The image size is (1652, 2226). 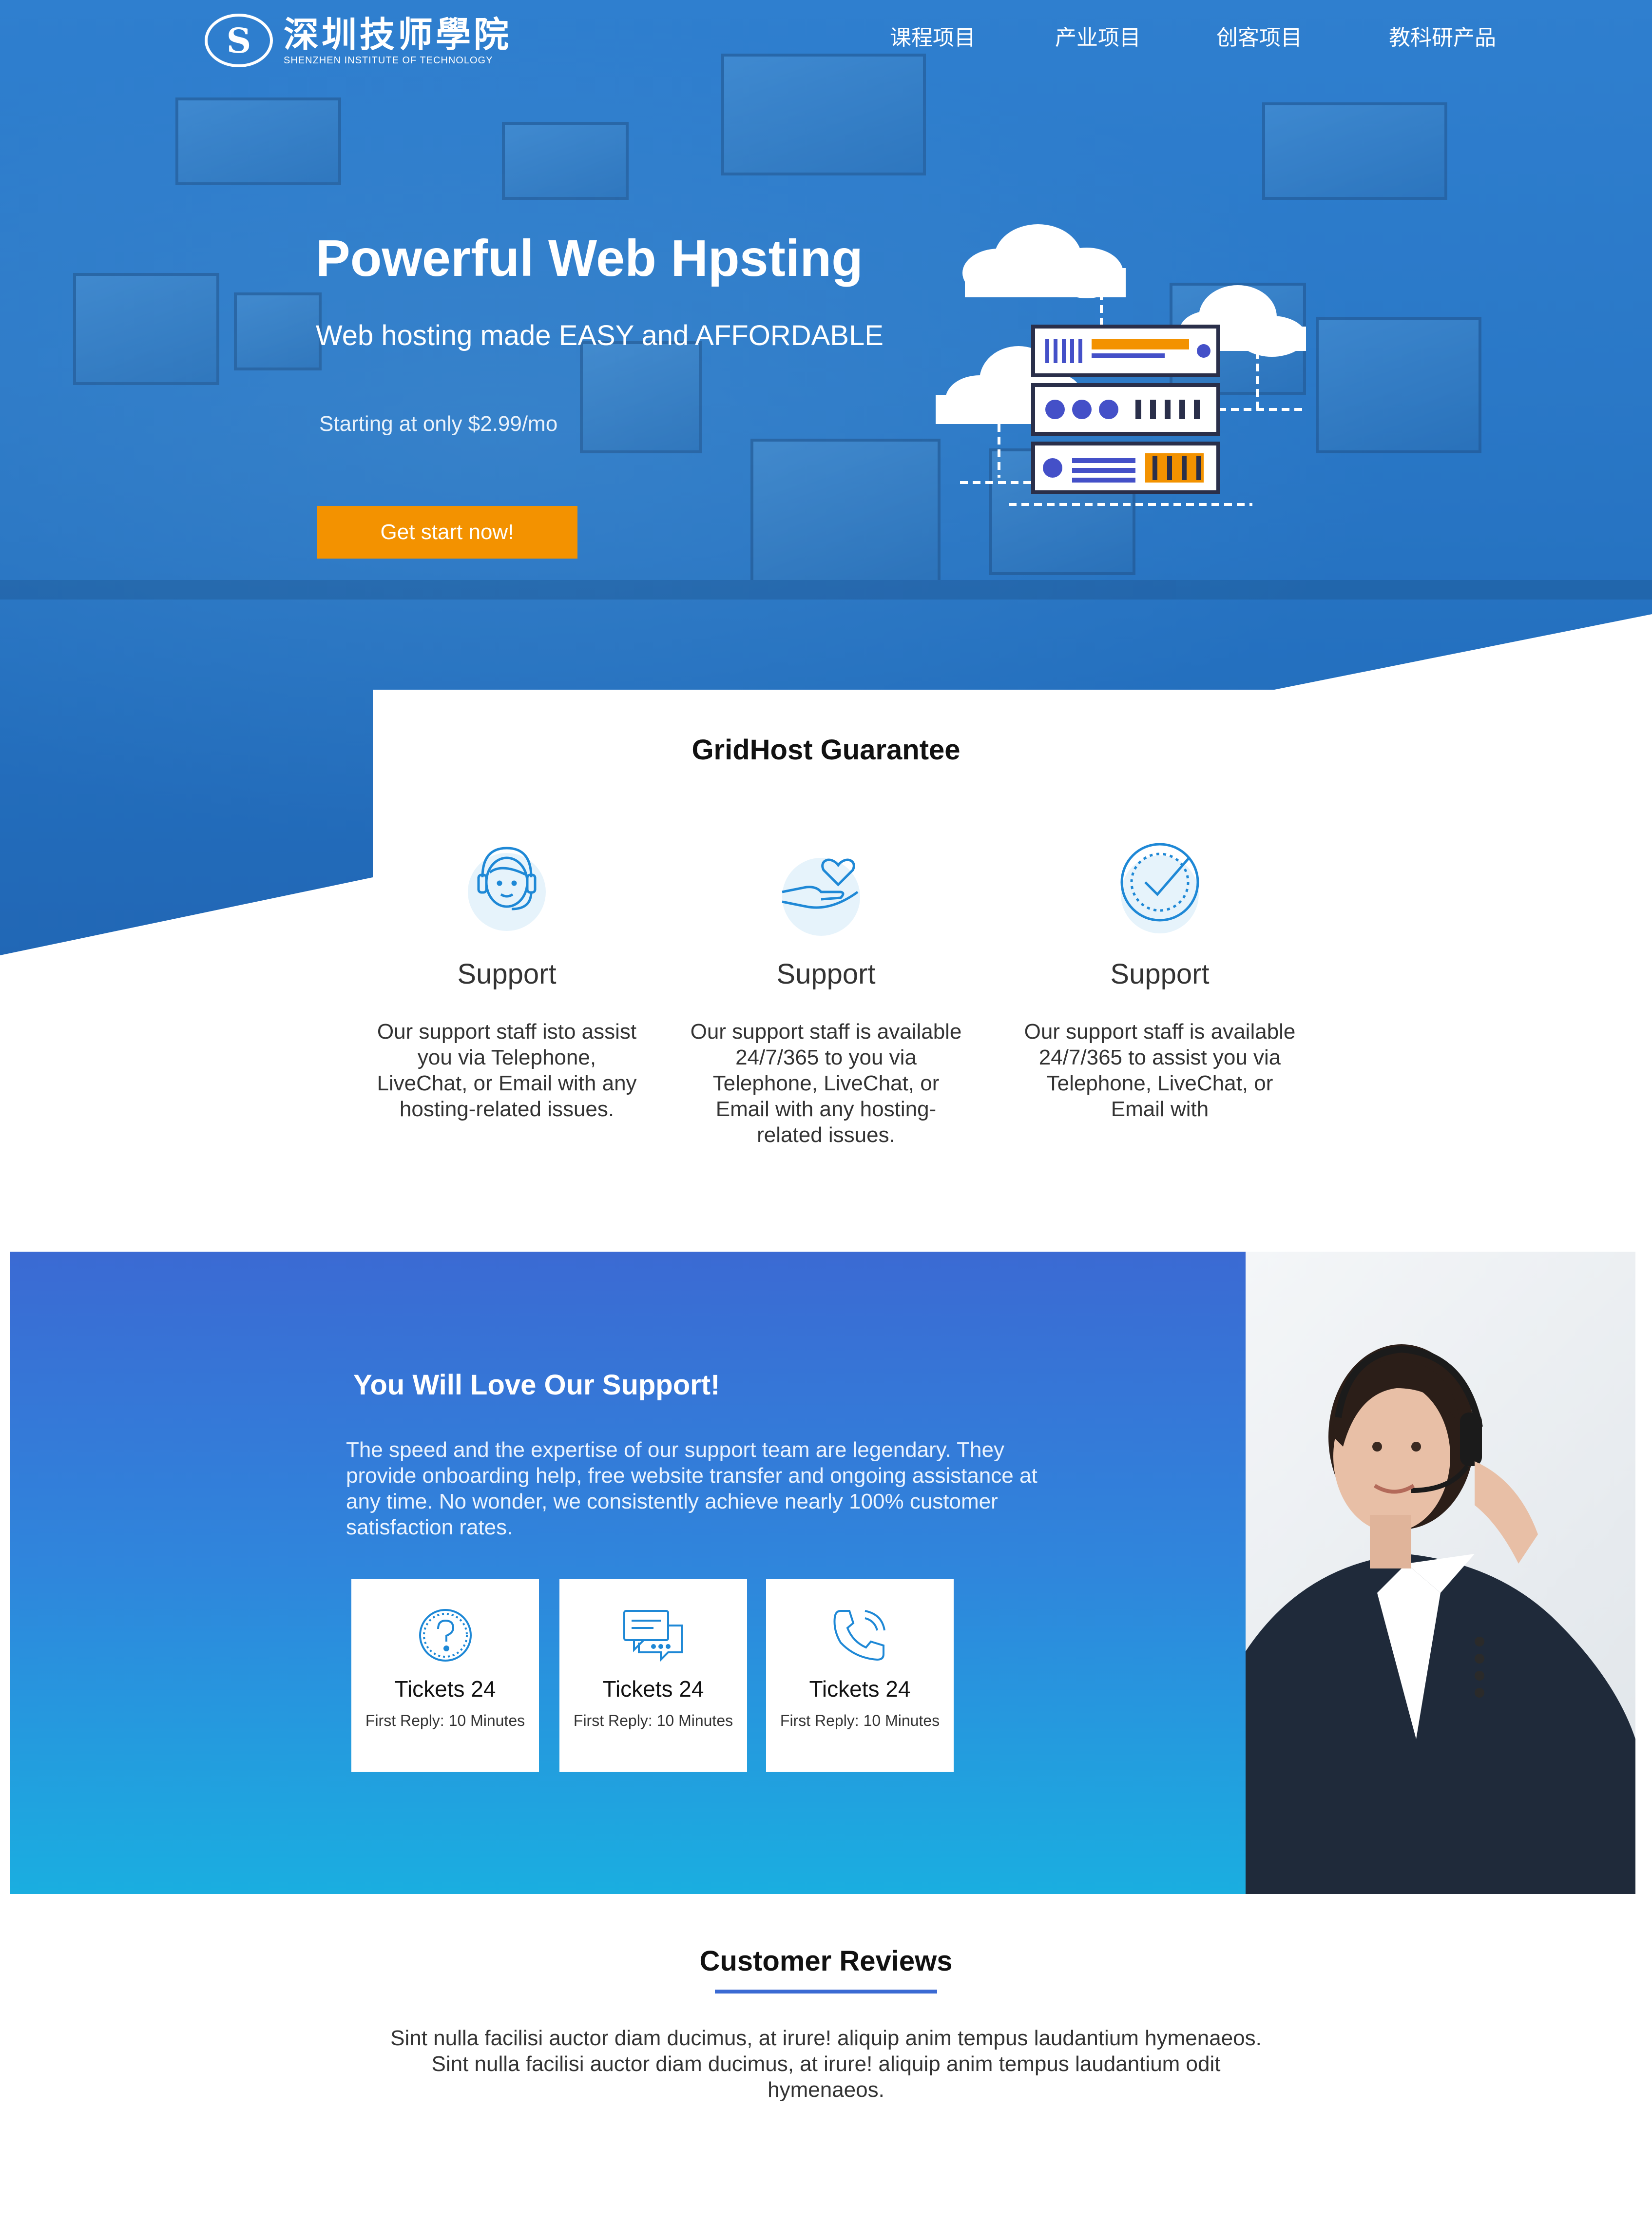 What do you see at coordinates (826, 40) in the screenshot?
I see `main-nav: 课程项目 产业项目 创客项目 教科研产品` at bounding box center [826, 40].